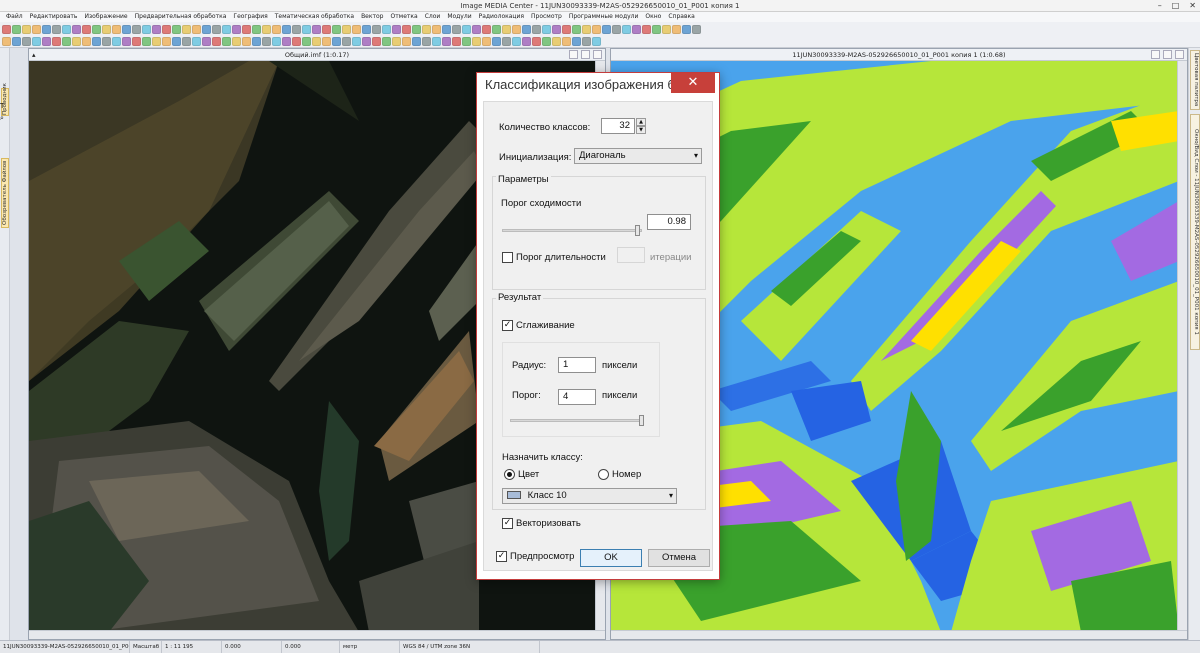 The height and width of the screenshot is (653, 1200). Describe the element at coordinates (250, 17) in the screenshot. I see `menu-geography: География` at that location.